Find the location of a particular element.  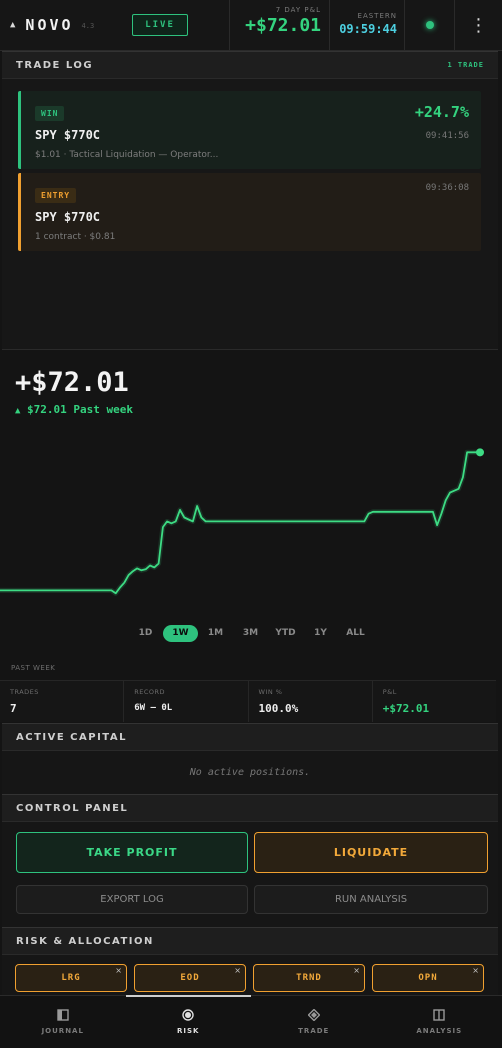

bottom-nav: JOURNAL RISK TRADE ANALYSIS is located at coordinates (251, 1021).